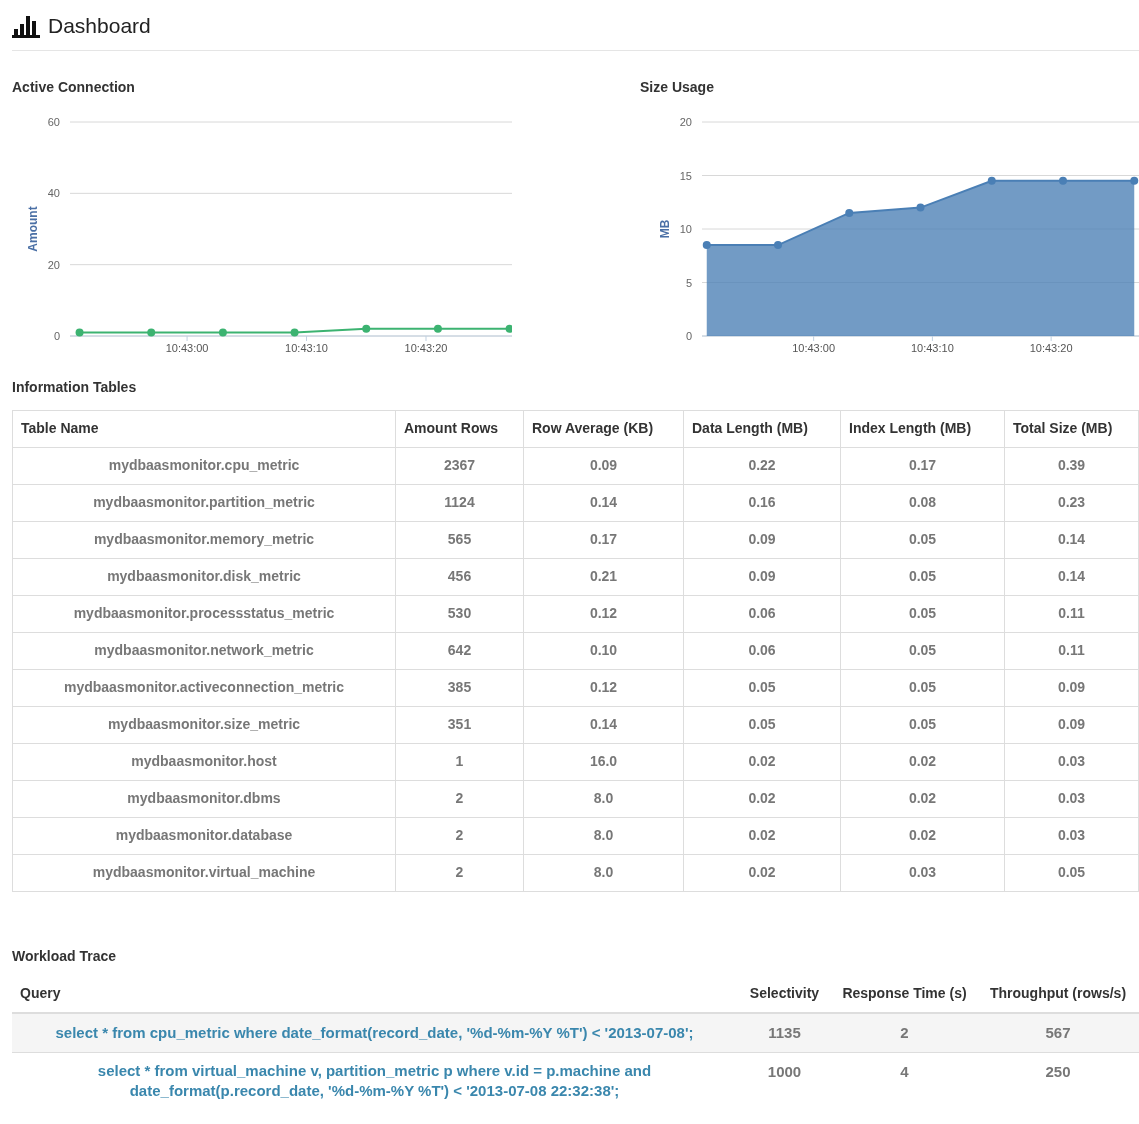  I want to click on y-axis-title: MB, so click(665, 228).